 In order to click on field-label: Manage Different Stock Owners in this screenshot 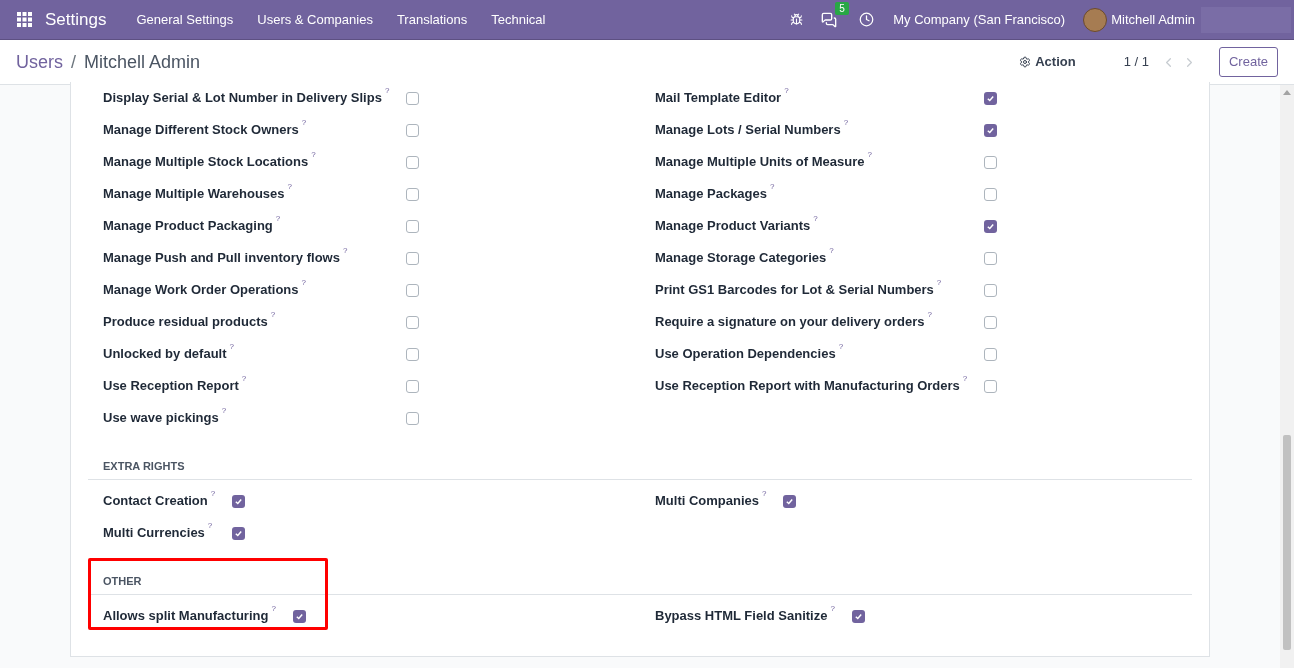, I will do `click(201, 130)`.